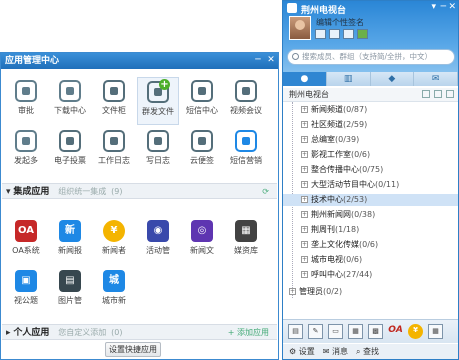 The width and height of the screenshot is (459, 360). Describe the element at coordinates (334, 34) in the screenshot. I see `mail-icon` at that location.